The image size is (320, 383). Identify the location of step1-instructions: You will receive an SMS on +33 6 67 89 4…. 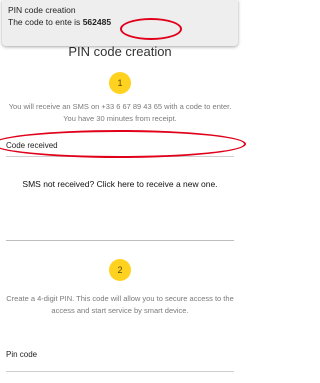
(120, 112).